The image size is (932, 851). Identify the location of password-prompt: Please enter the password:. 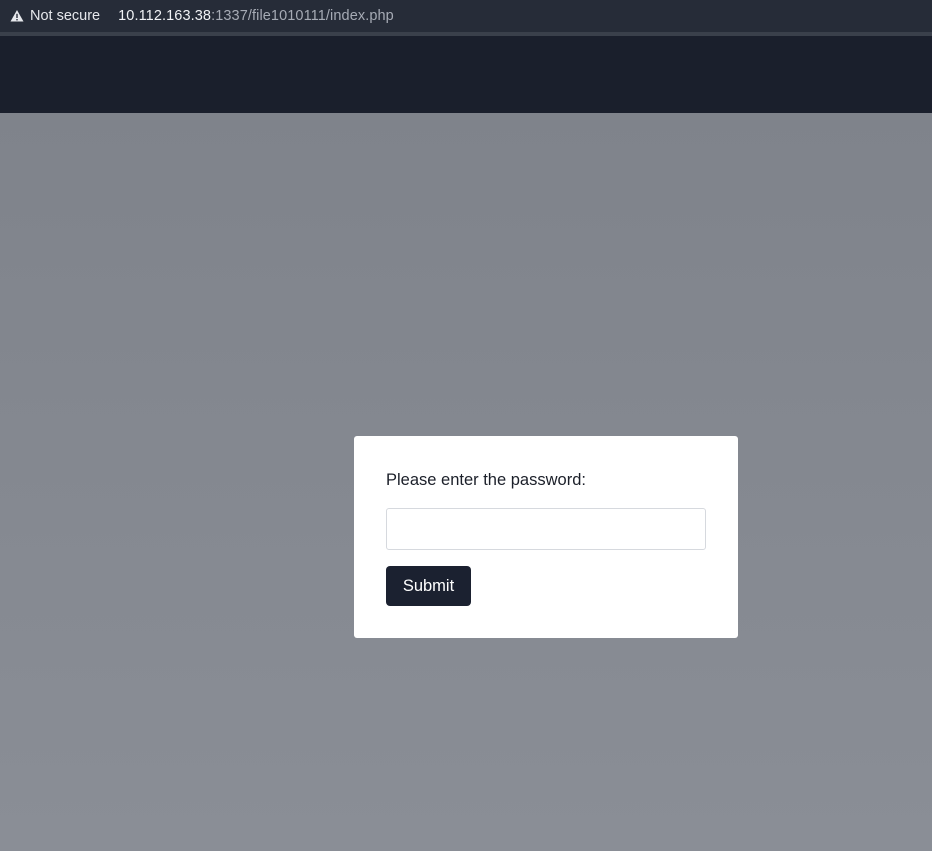
(486, 480).